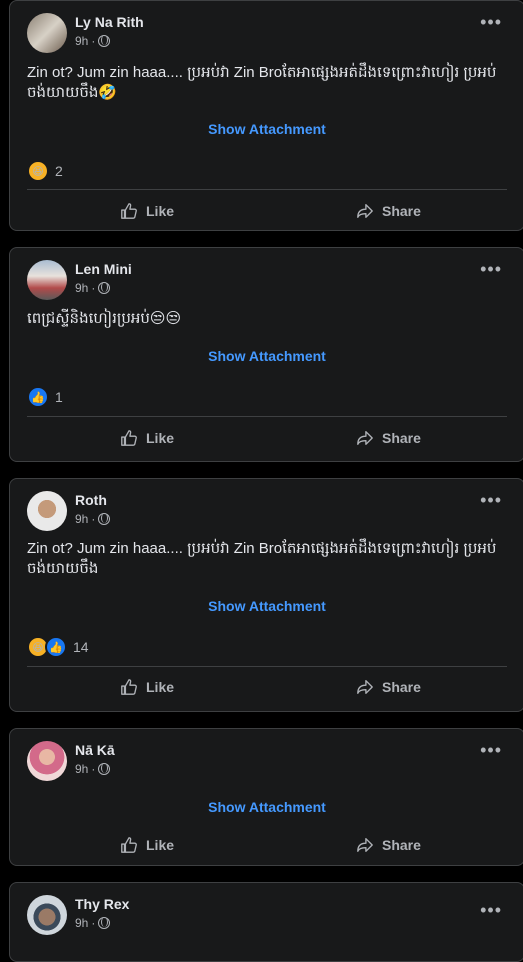 The width and height of the screenshot is (523, 962). I want to click on reactions: 😆 2, so click(45, 171).